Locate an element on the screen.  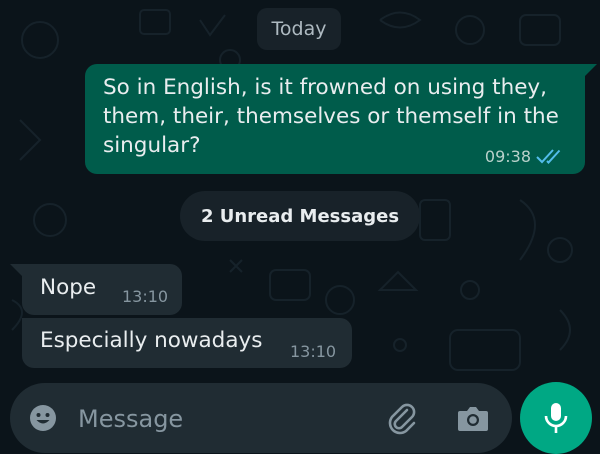
emoji-icon is located at coordinates (43, 418).